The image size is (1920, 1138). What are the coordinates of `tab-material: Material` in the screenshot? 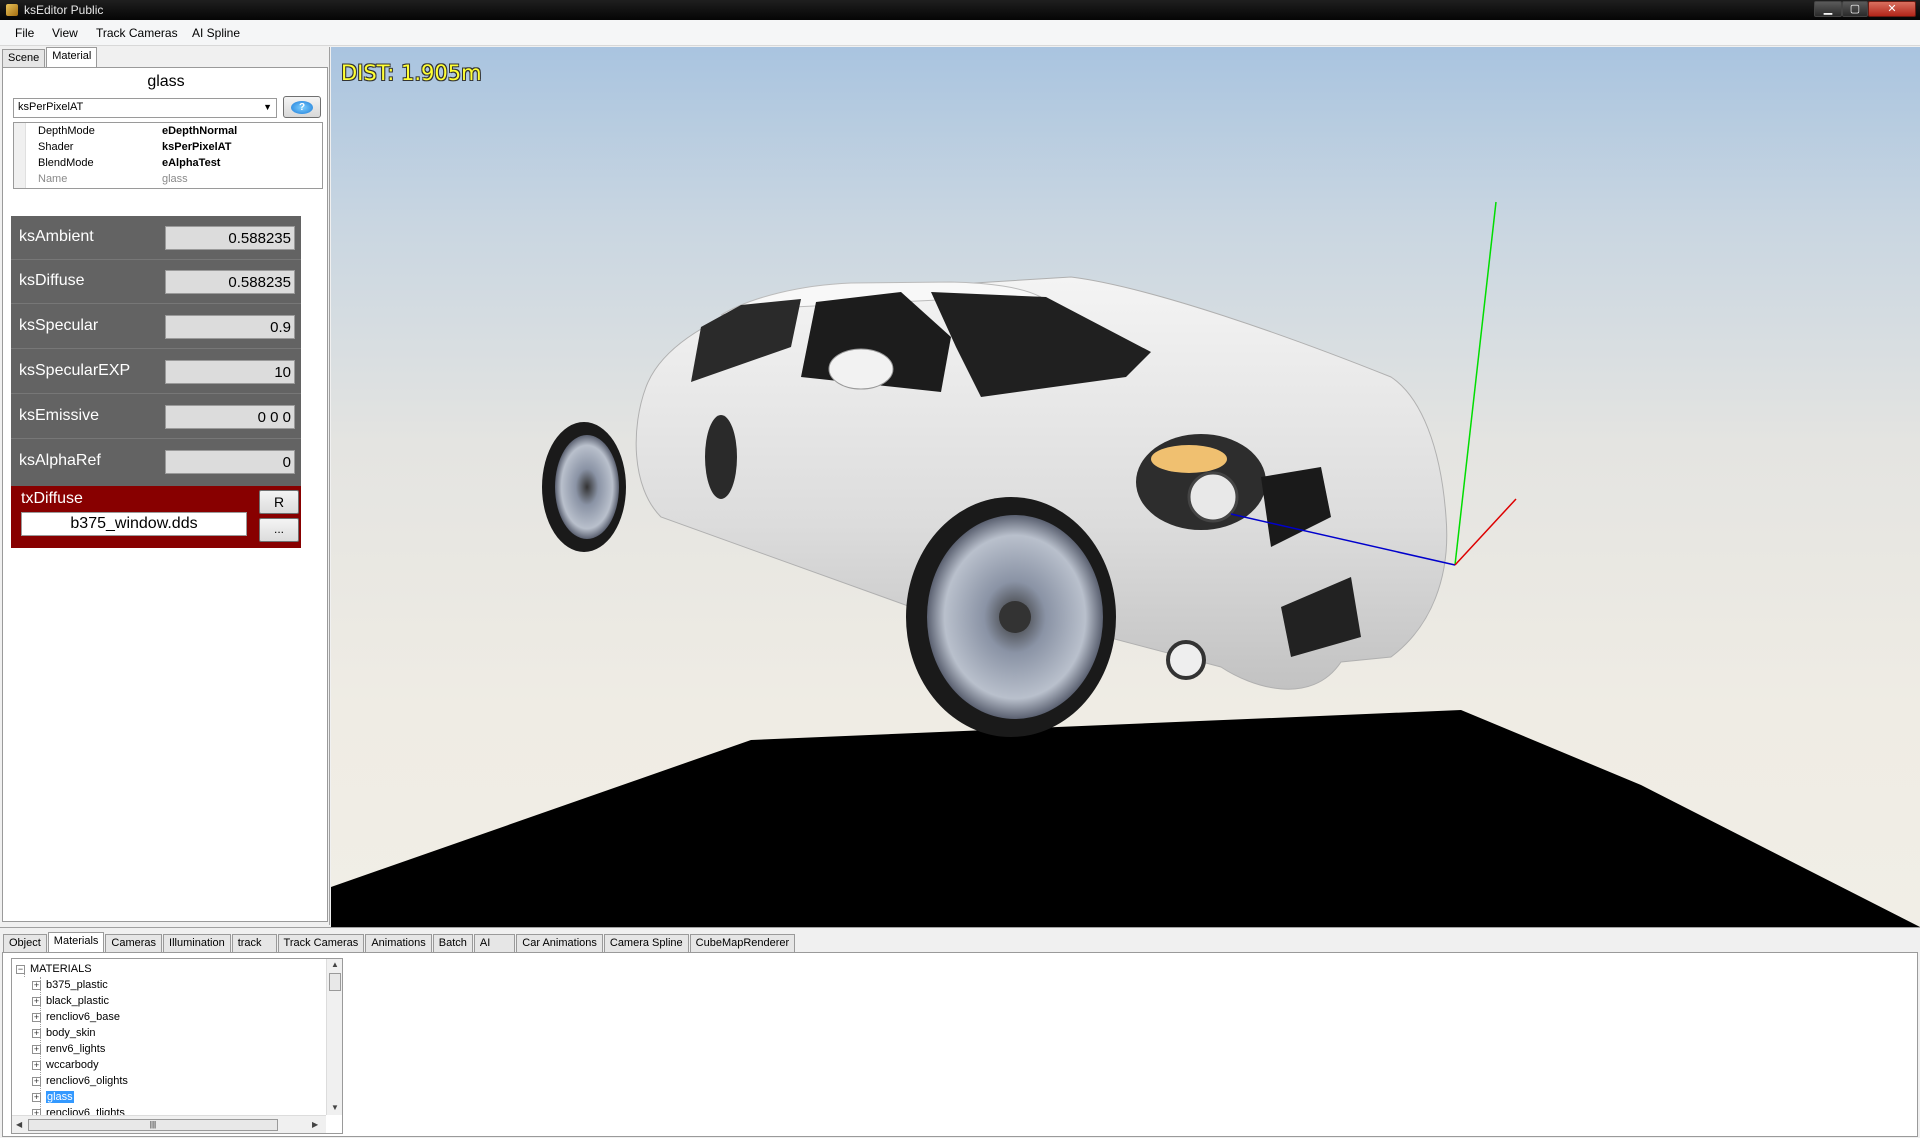 It's located at (72, 57).